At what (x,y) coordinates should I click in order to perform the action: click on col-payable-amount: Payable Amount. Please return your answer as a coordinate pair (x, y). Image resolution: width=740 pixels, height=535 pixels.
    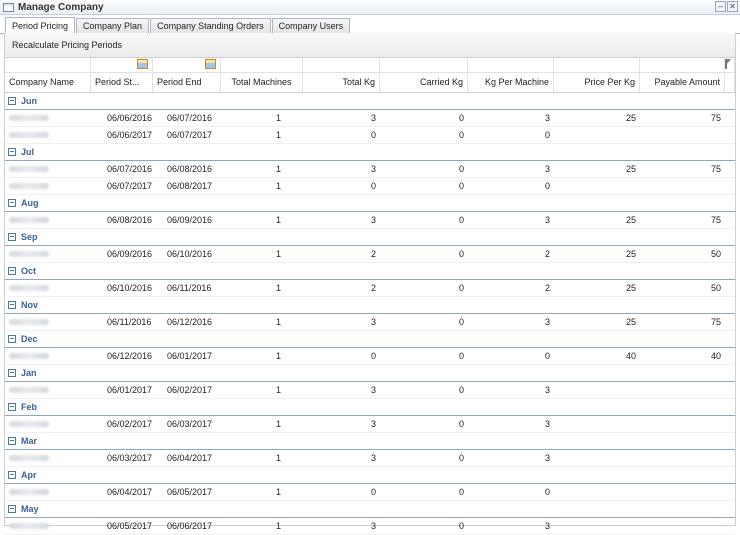
    Looking at the image, I should click on (682, 82).